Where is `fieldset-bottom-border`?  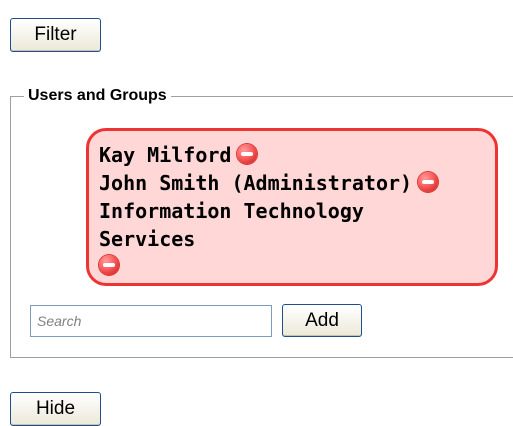
fieldset-bottom-border is located at coordinates (261, 357).